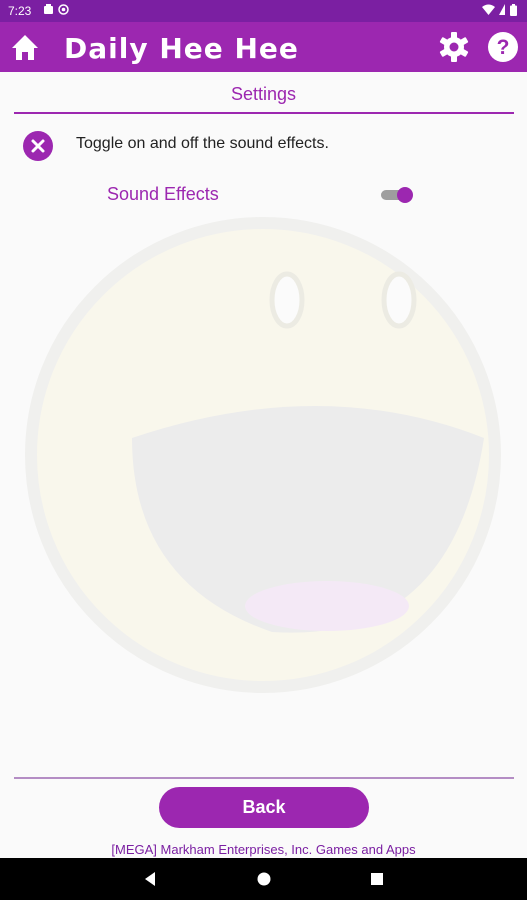  I want to click on nfc-icon, so click(63, 11).